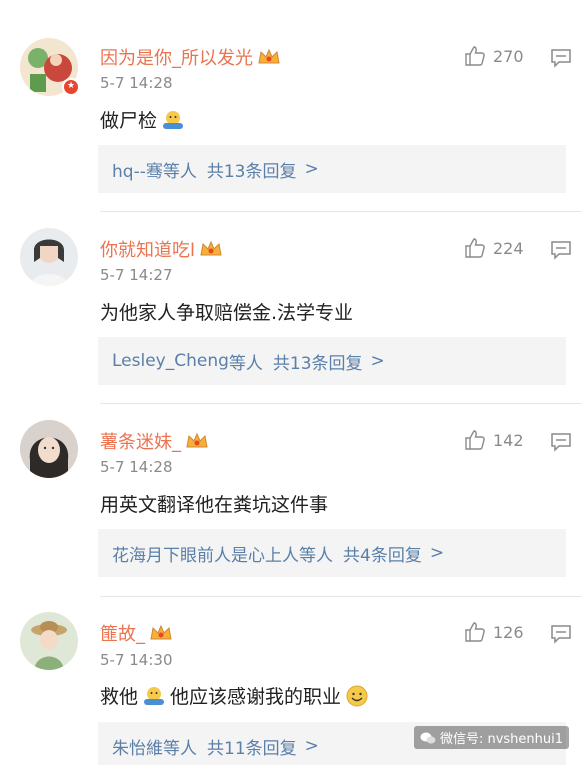 Image resolution: width=581 pixels, height=765 pixels. I want to click on reply-username: hq--骞, so click(137, 169).